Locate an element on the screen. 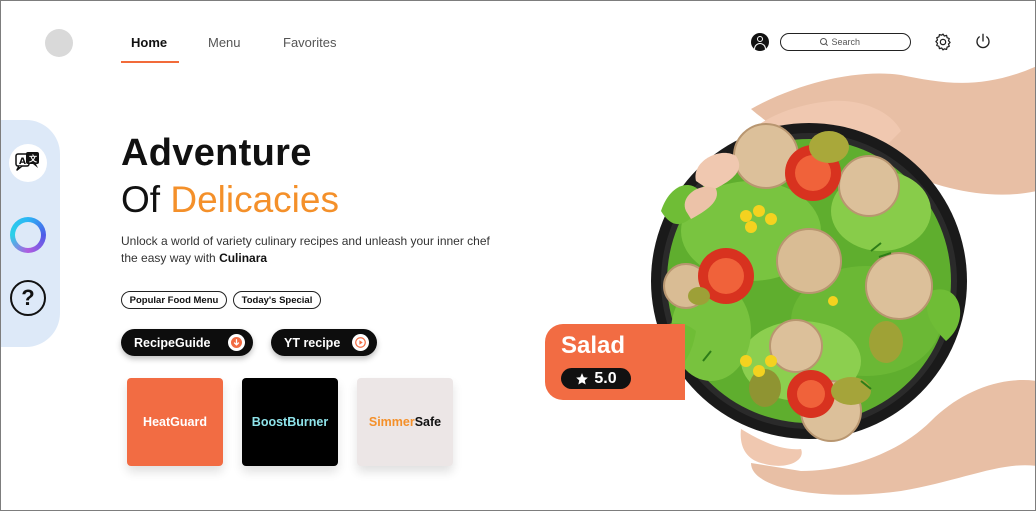 The image size is (1036, 511). card-simmersafe-rest: Safe is located at coordinates (428, 422).